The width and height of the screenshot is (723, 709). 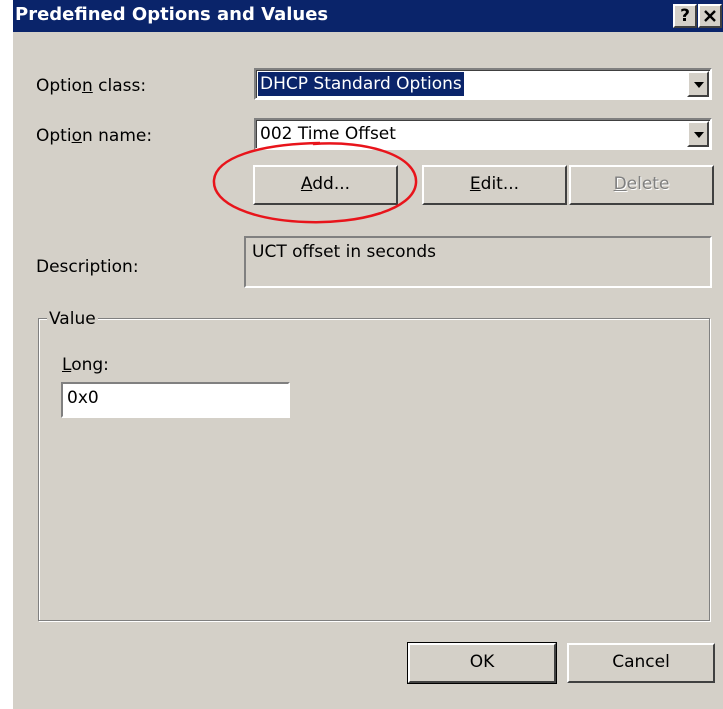 I want to click on option-name-dropdown-button, so click(x=698, y=134).